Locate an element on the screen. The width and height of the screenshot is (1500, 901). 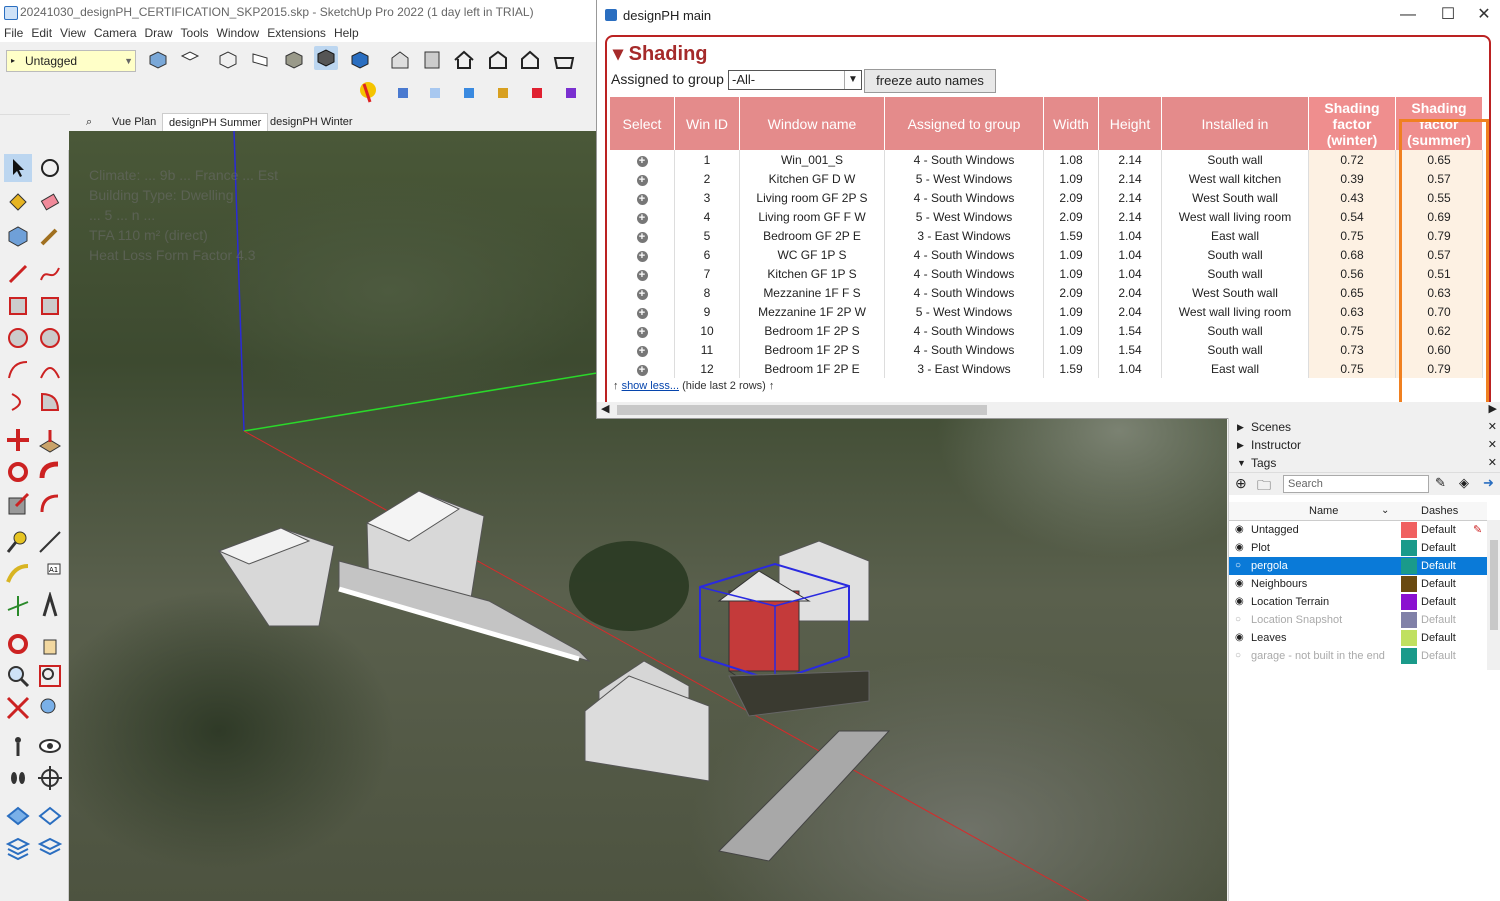
col-name: Name is located at coordinates (1323, 511).